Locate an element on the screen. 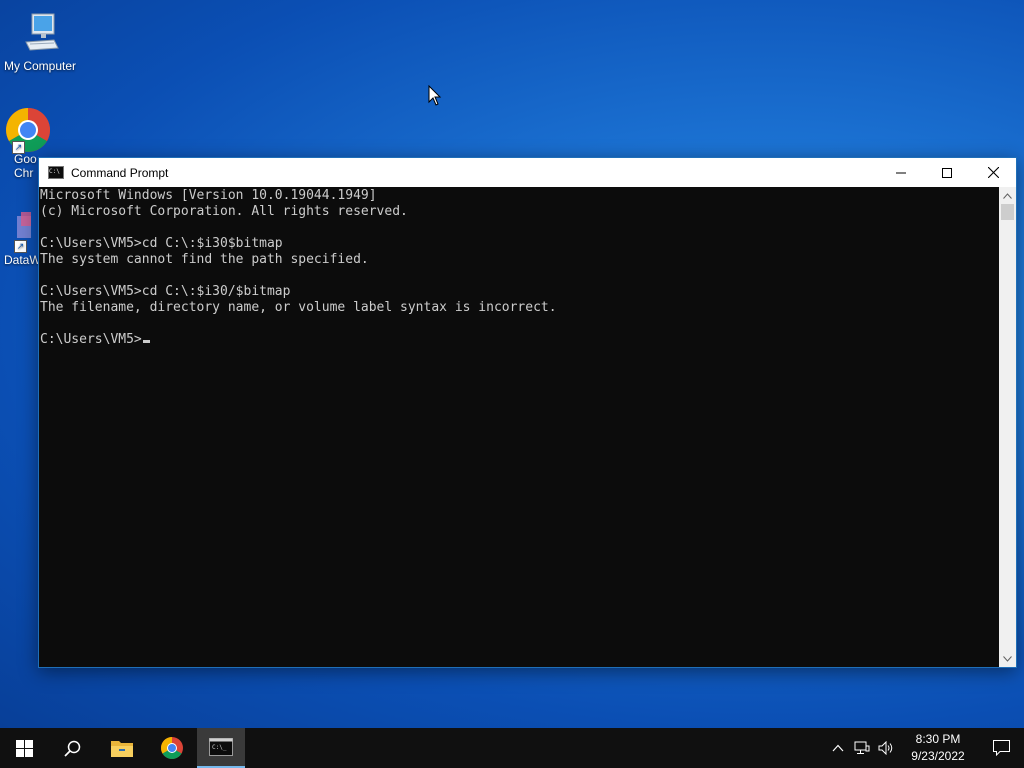  command-prompt-icon: C:\ is located at coordinates (56, 172).